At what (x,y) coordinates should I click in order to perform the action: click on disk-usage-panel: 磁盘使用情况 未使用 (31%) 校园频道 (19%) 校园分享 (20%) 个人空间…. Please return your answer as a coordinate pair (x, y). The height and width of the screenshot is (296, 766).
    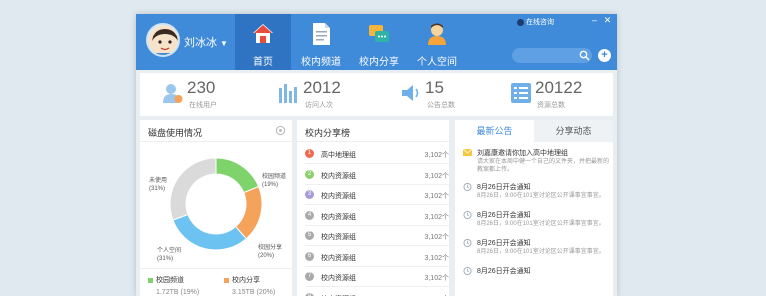
    Looking at the image, I should click on (216, 208).